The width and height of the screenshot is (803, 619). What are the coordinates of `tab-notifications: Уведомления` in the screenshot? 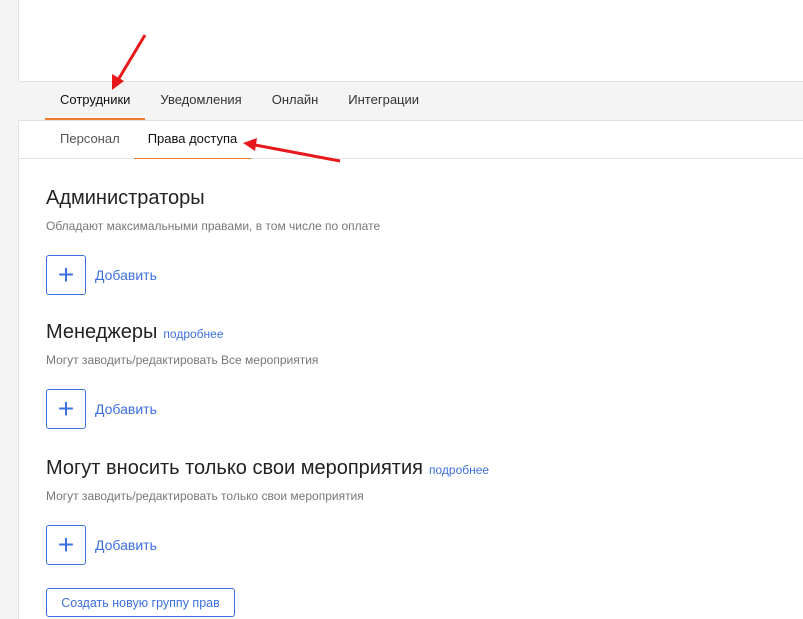 It's located at (200, 101).